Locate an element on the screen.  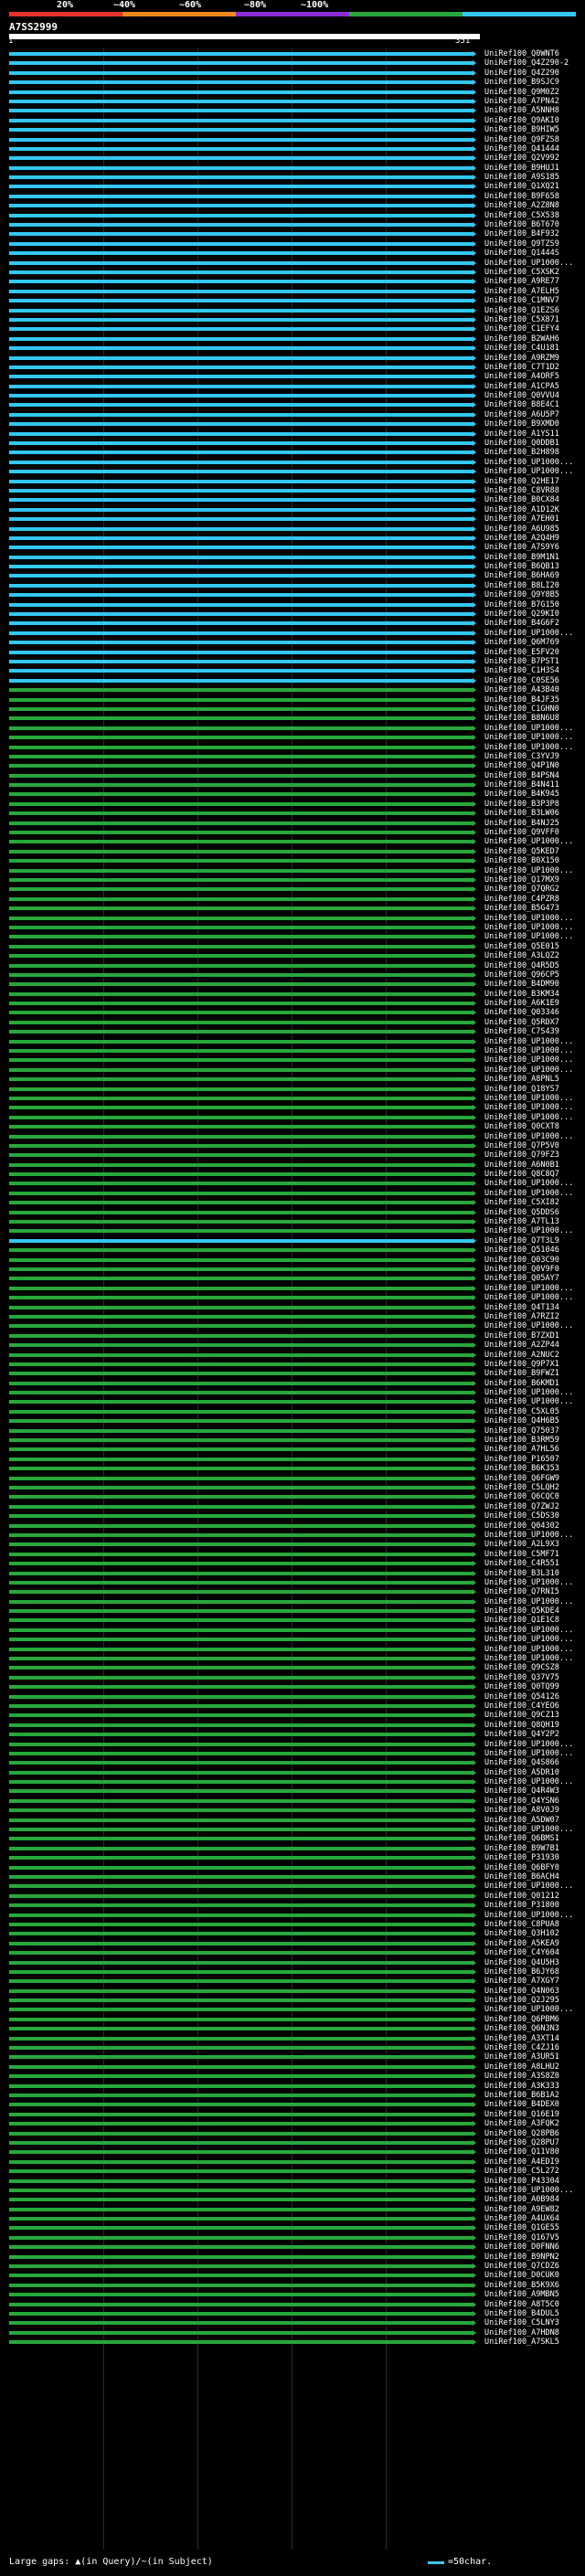
hit-id-link: UniRef100_Q4T134 is located at coordinates (521, 1307).